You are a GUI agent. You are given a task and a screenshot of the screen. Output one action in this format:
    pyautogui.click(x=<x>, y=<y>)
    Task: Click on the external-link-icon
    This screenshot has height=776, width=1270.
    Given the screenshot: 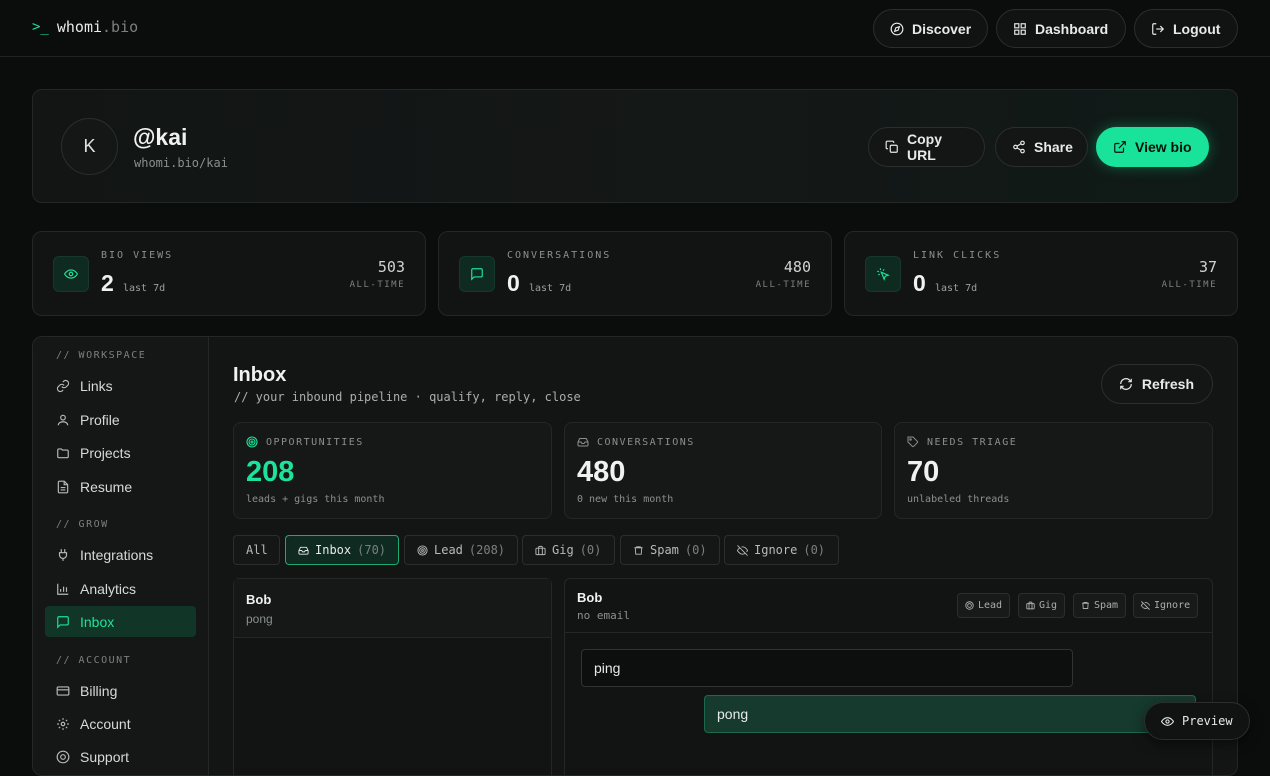 What is the action you would take?
    pyautogui.click(x=1120, y=147)
    